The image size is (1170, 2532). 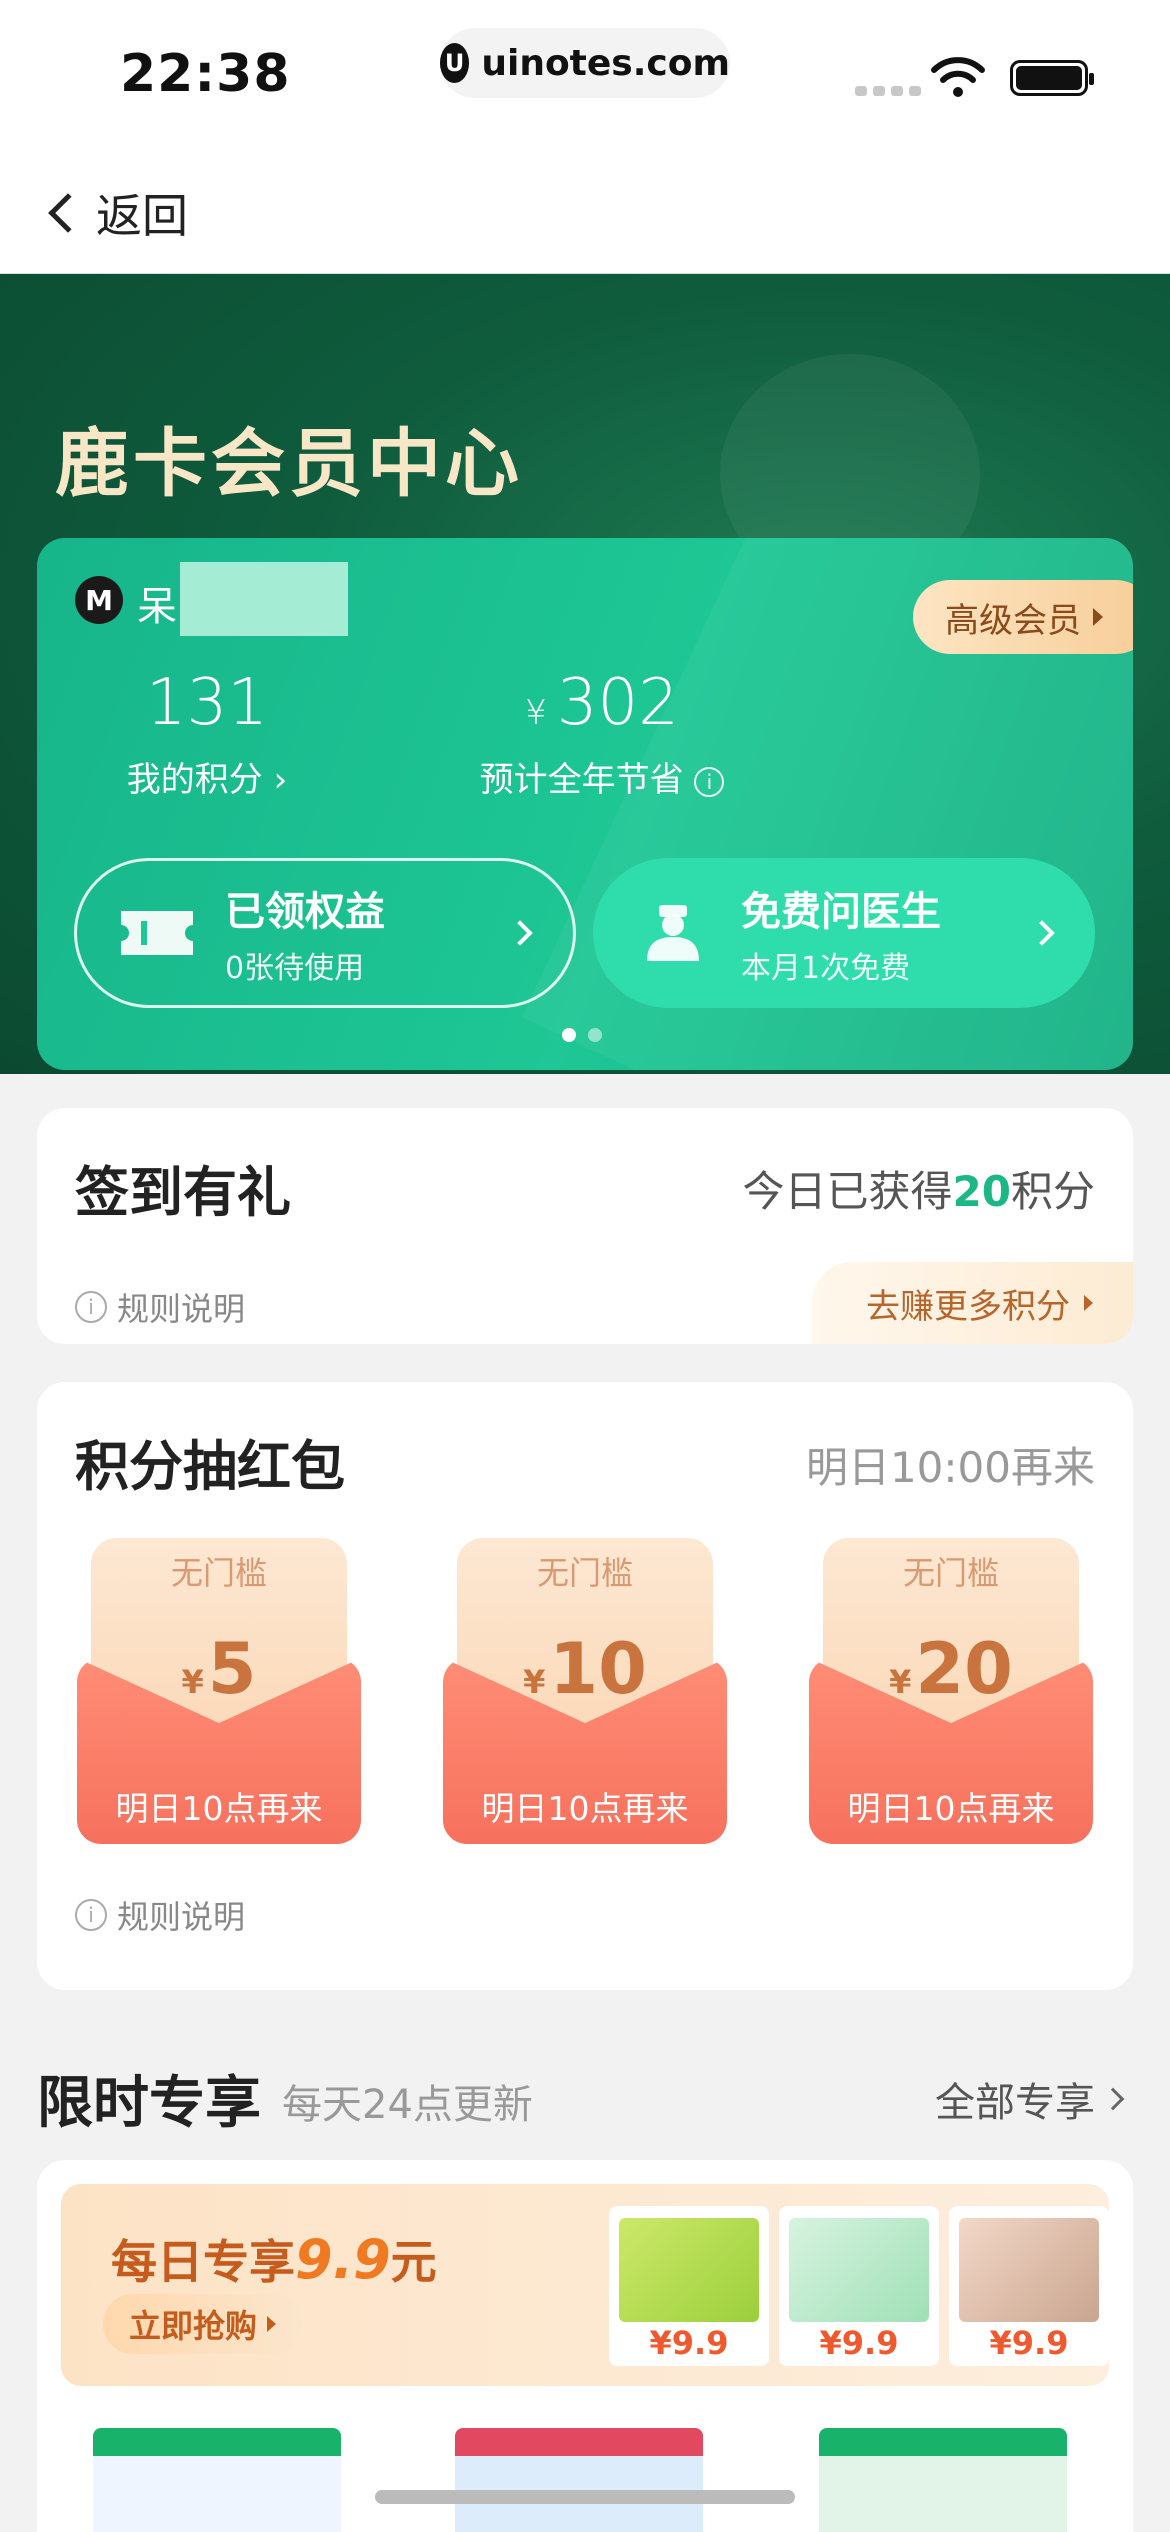 I want to click on member-badge-icon: M, so click(x=99, y=600).